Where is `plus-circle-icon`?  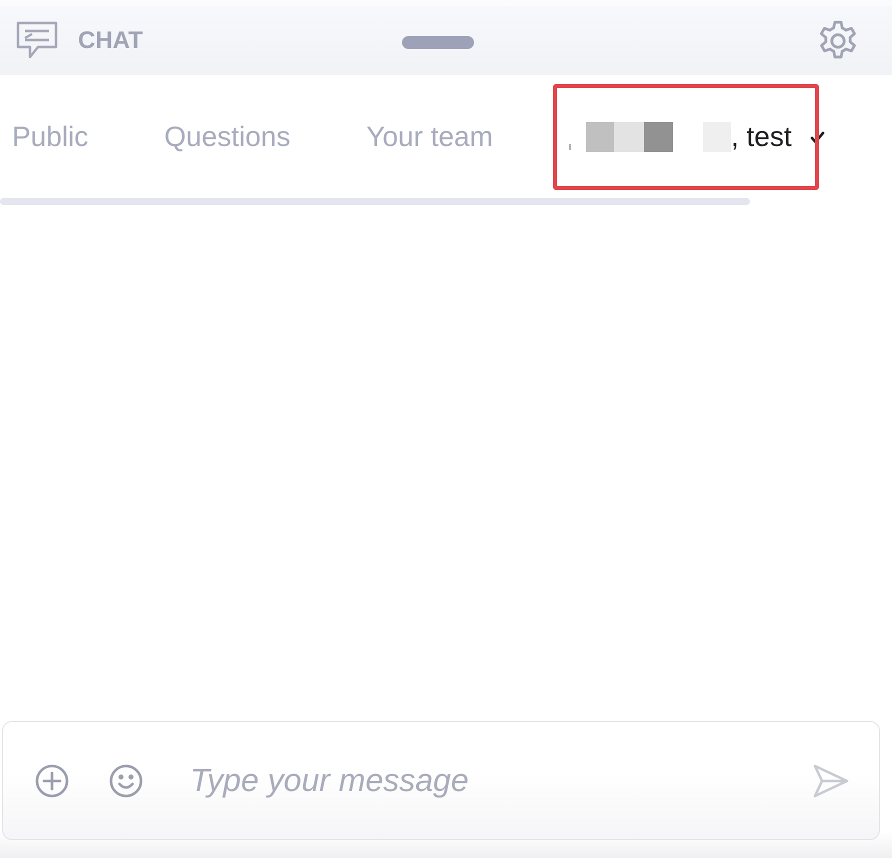
plus-circle-icon is located at coordinates (52, 781).